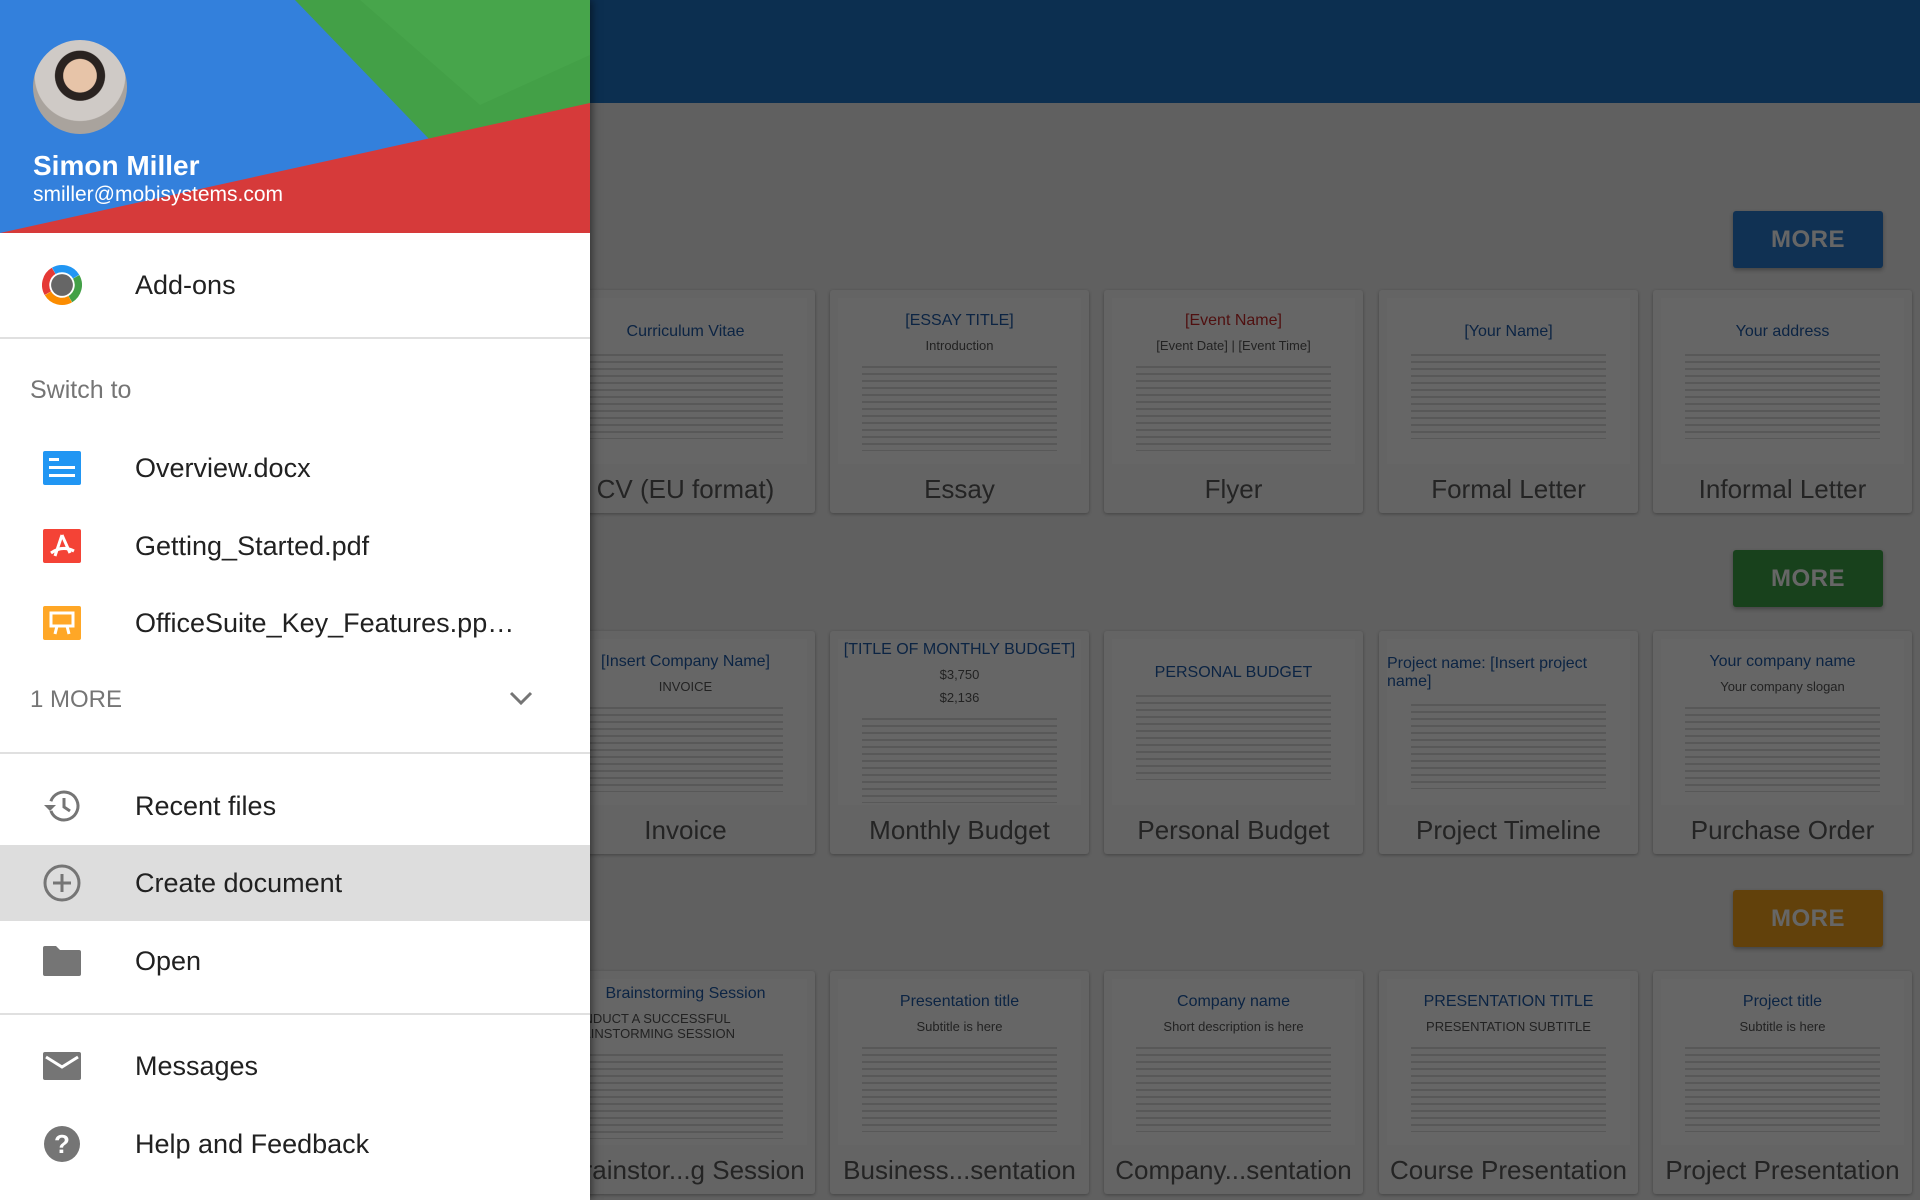 This screenshot has height=1200, width=1920. Describe the element at coordinates (295, 116) in the screenshot. I see `account-header: Simon Miller smiller@mobisystems.com` at that location.